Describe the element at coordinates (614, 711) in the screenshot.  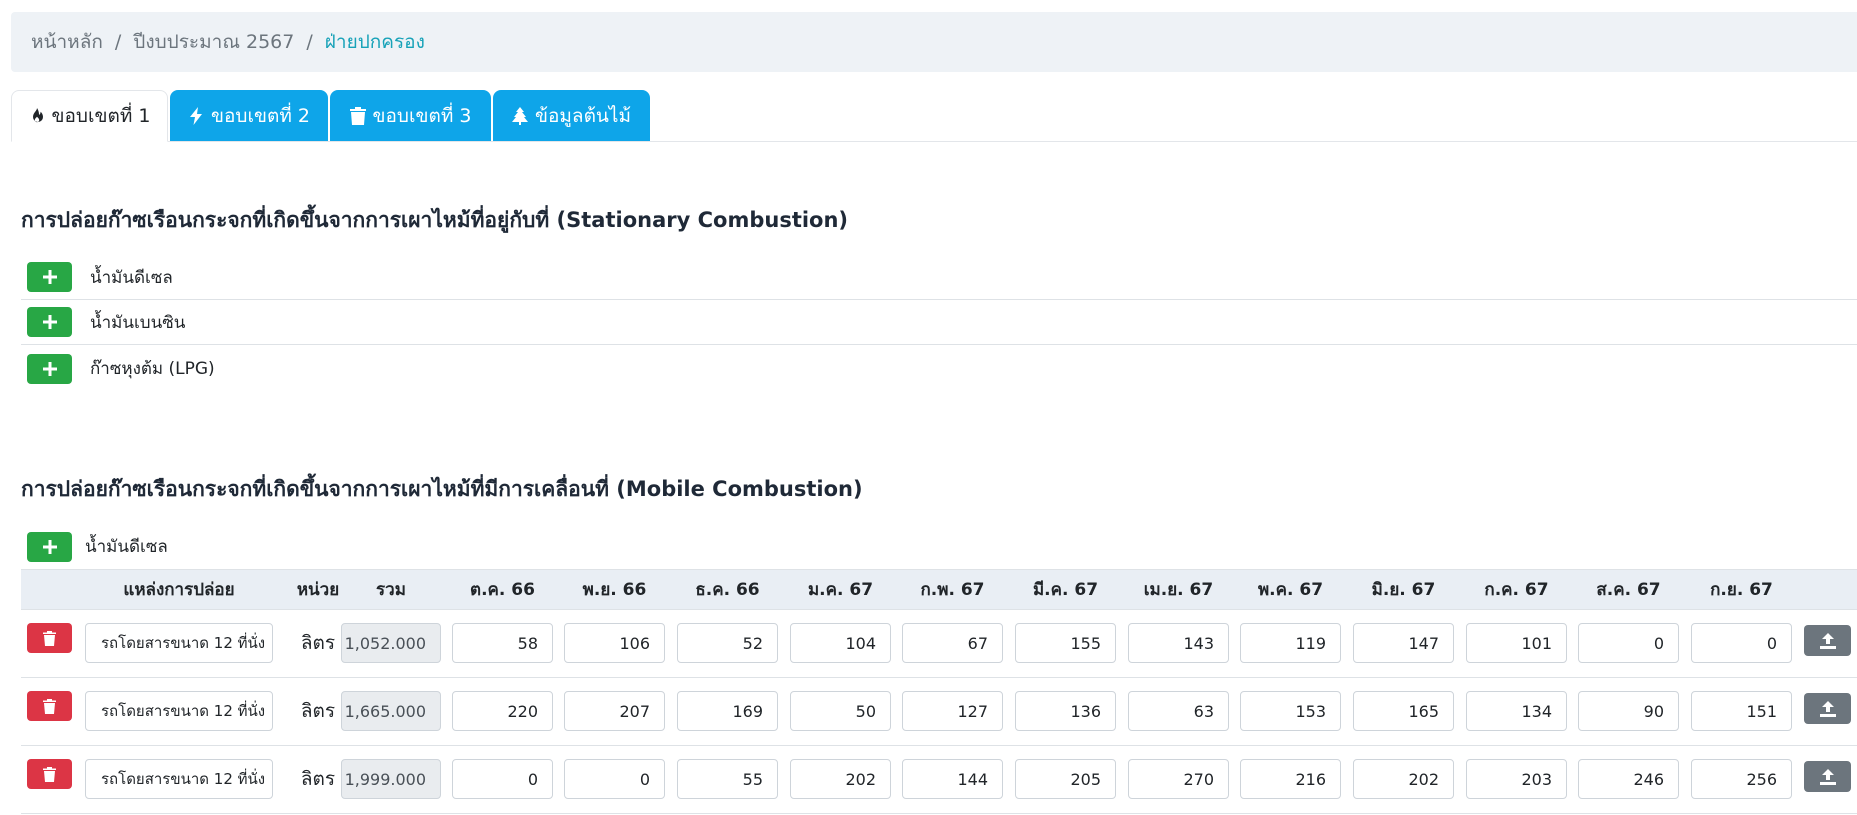
I see `month-input: 207` at that location.